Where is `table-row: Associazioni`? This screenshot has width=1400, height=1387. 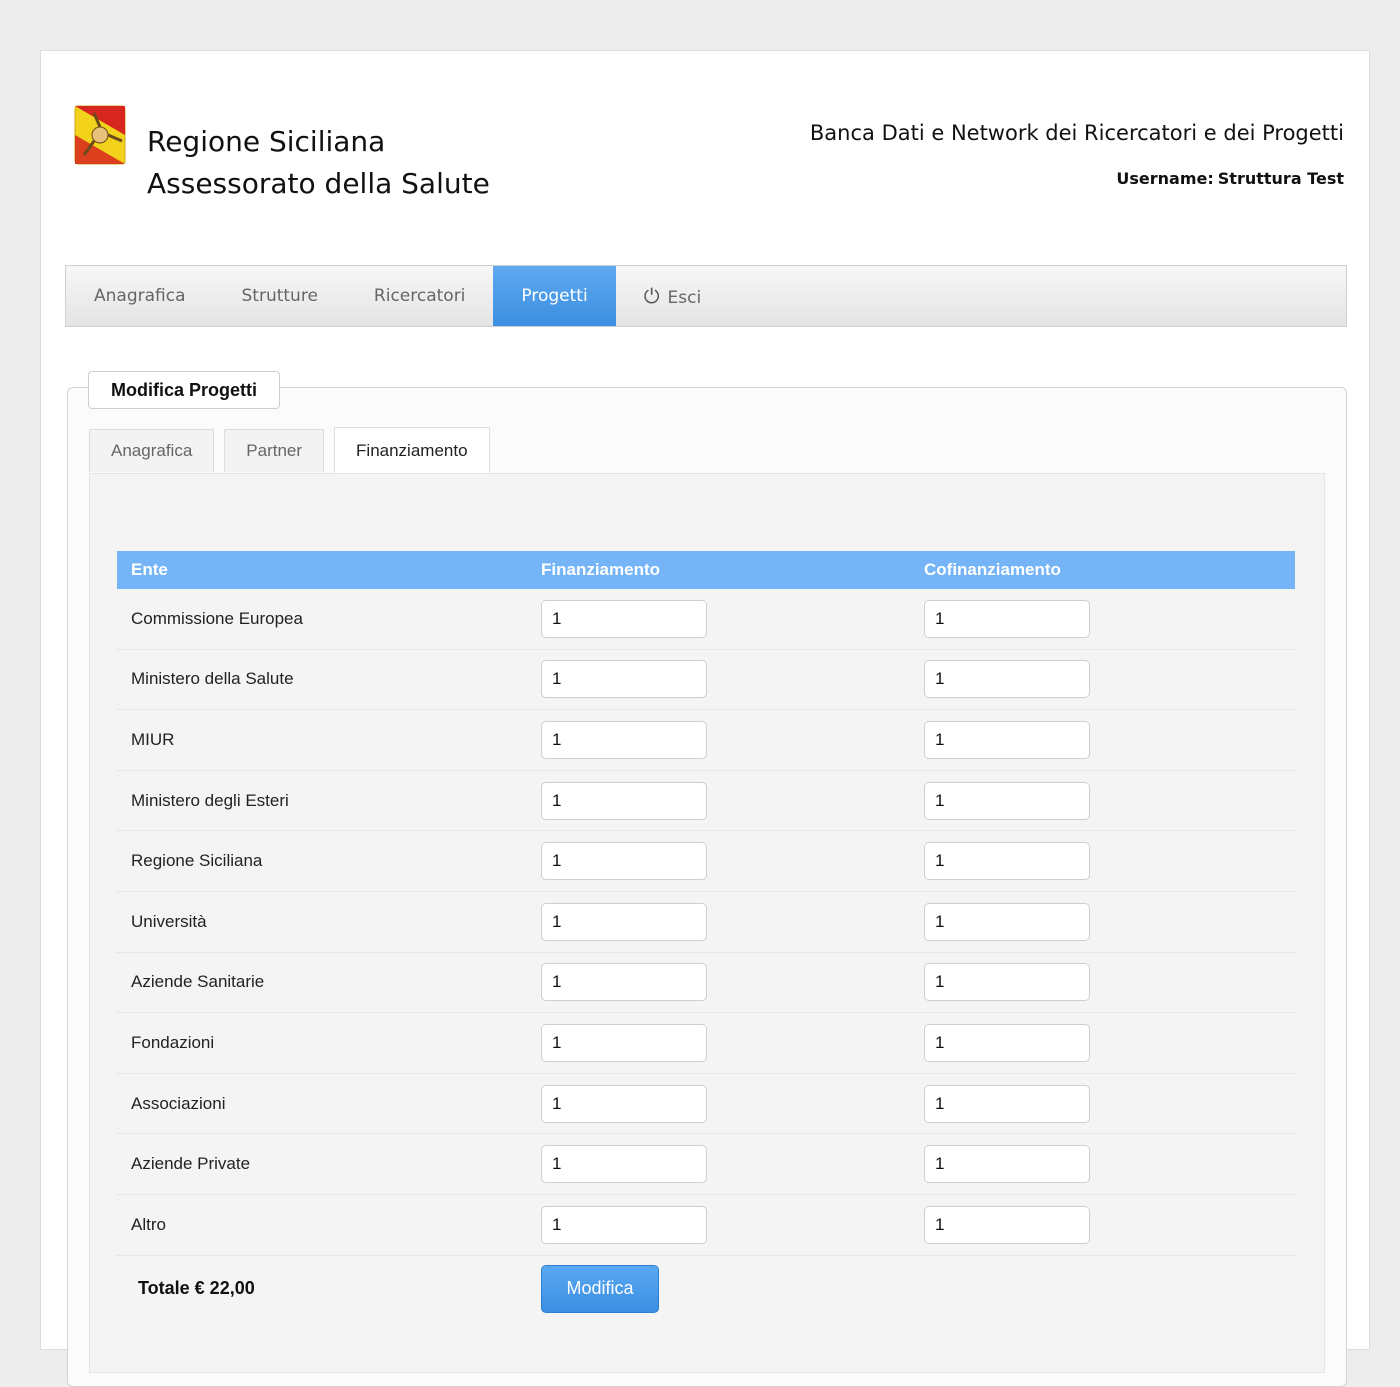 table-row: Associazioni is located at coordinates (706, 1104).